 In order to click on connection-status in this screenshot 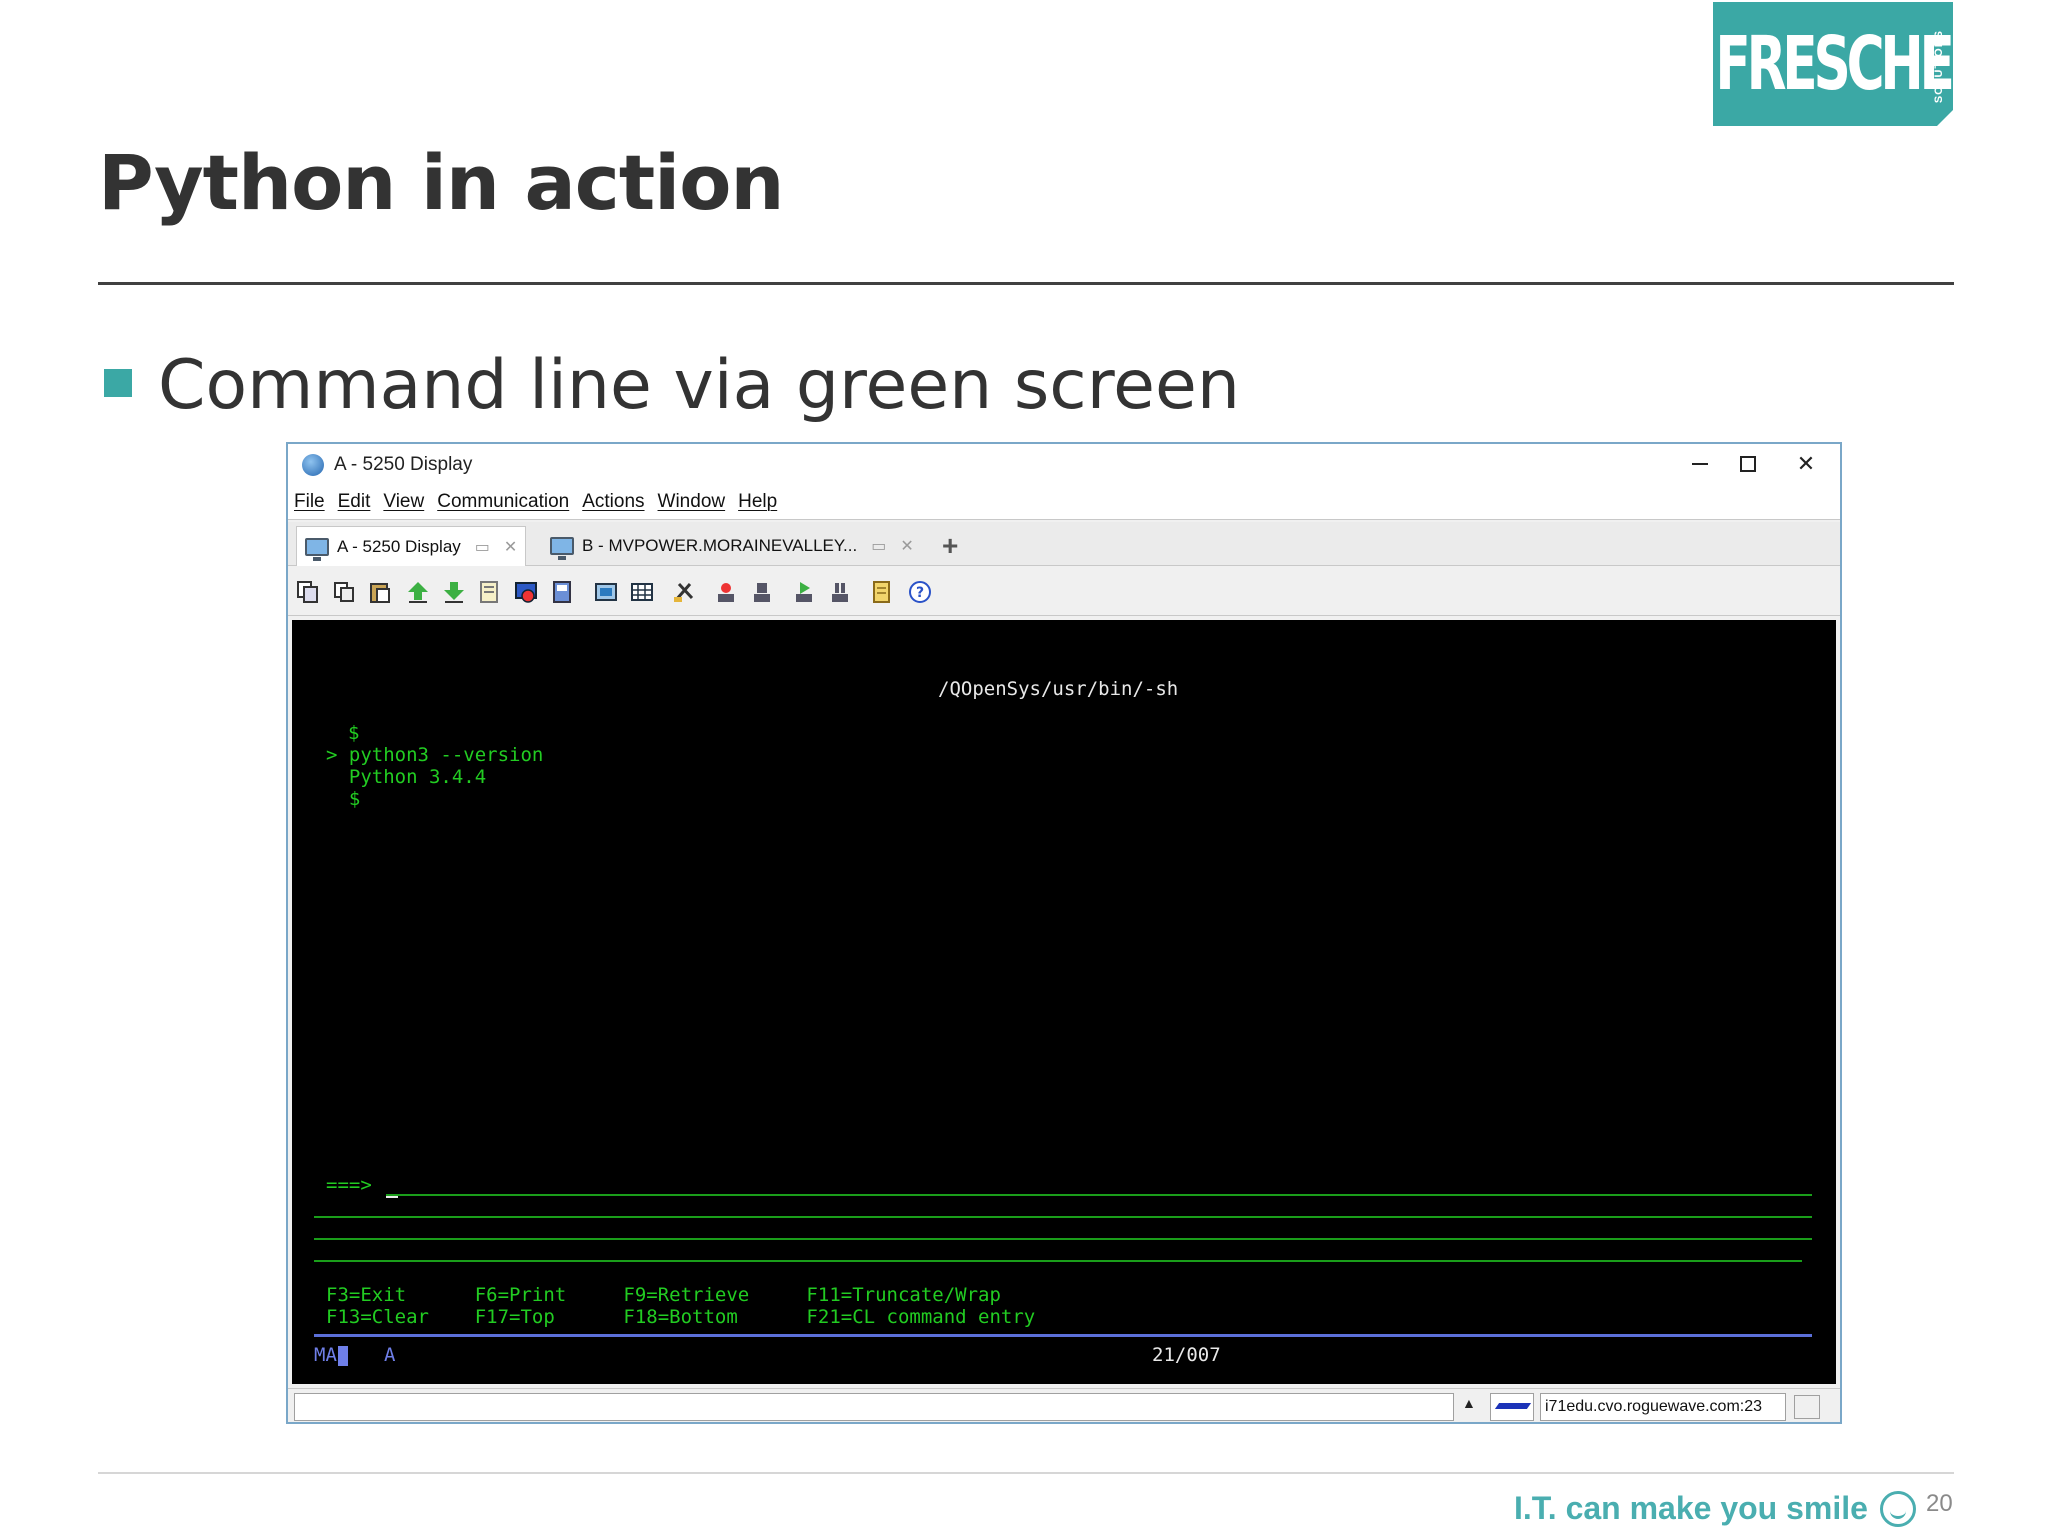, I will do `click(1512, 1407)`.